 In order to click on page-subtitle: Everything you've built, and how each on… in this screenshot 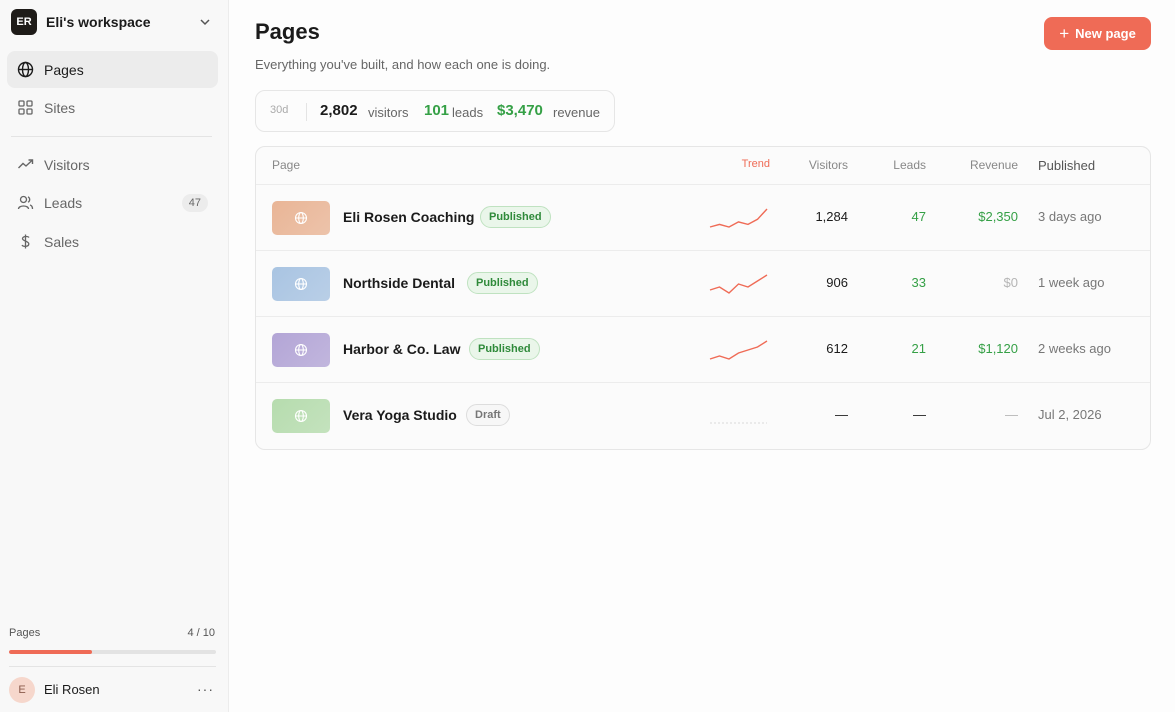, I will do `click(403, 64)`.